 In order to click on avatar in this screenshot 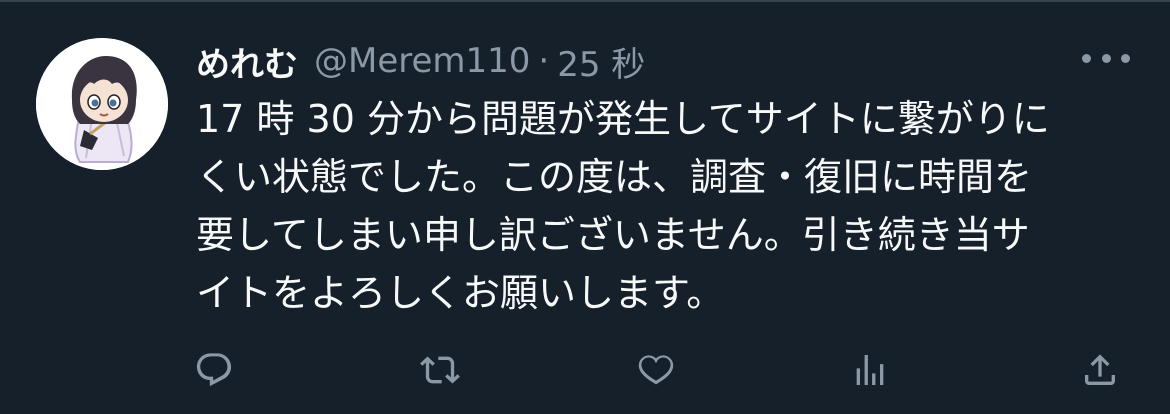, I will do `click(102, 104)`.